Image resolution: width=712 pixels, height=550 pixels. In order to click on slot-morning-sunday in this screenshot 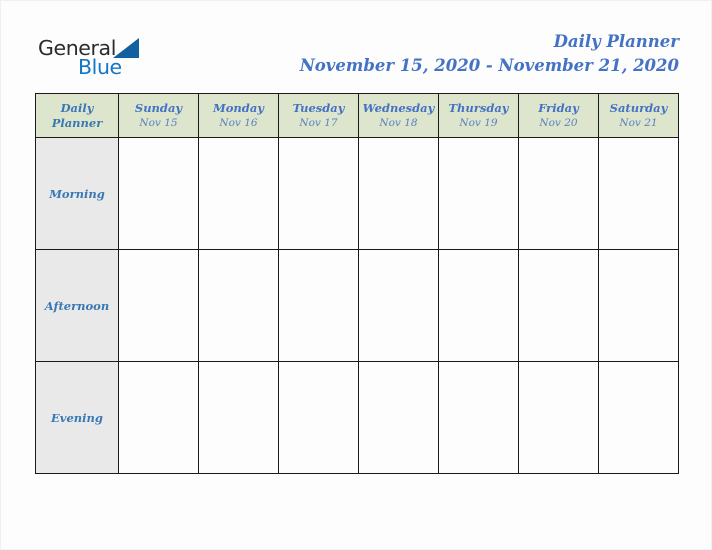, I will do `click(158, 193)`.